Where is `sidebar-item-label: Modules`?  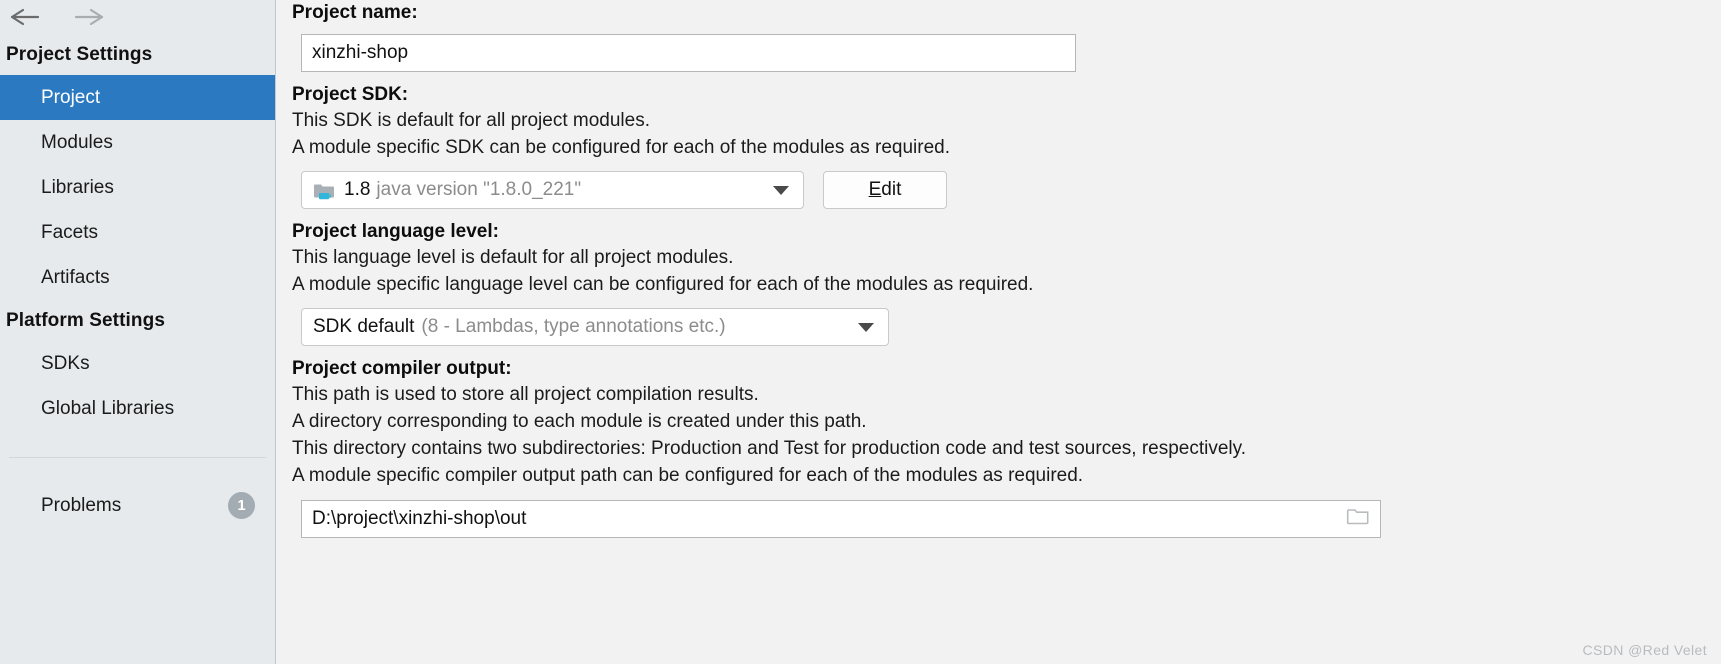
sidebar-item-label: Modules is located at coordinates (77, 142).